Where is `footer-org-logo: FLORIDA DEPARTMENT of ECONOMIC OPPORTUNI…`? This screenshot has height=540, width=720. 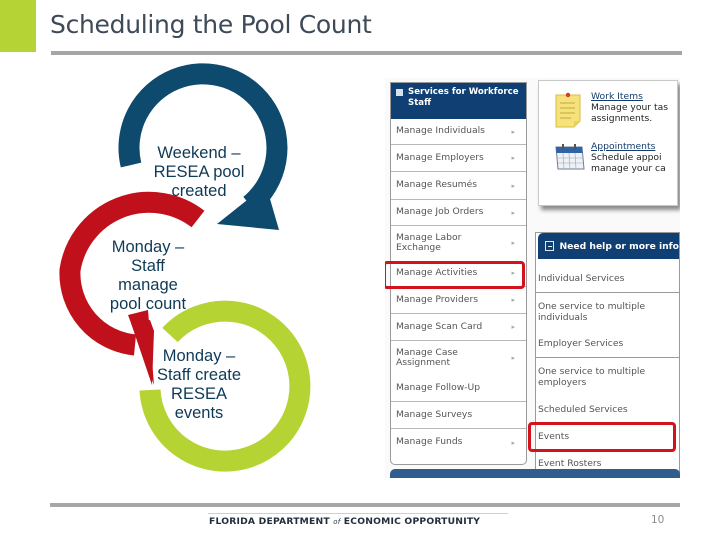
footer-org-logo: FLORIDA DEPARTMENT of ECONOMIC OPPORTUNI… is located at coordinates (345, 521).